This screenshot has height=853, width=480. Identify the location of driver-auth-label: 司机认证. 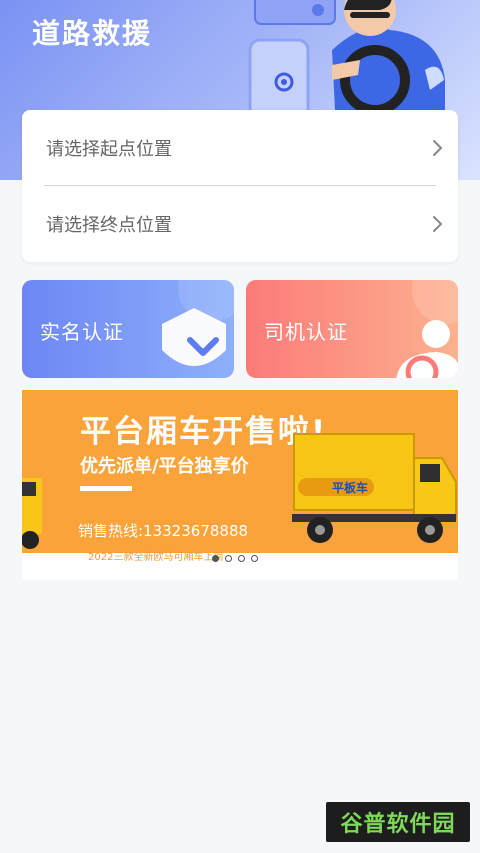
(306, 332).